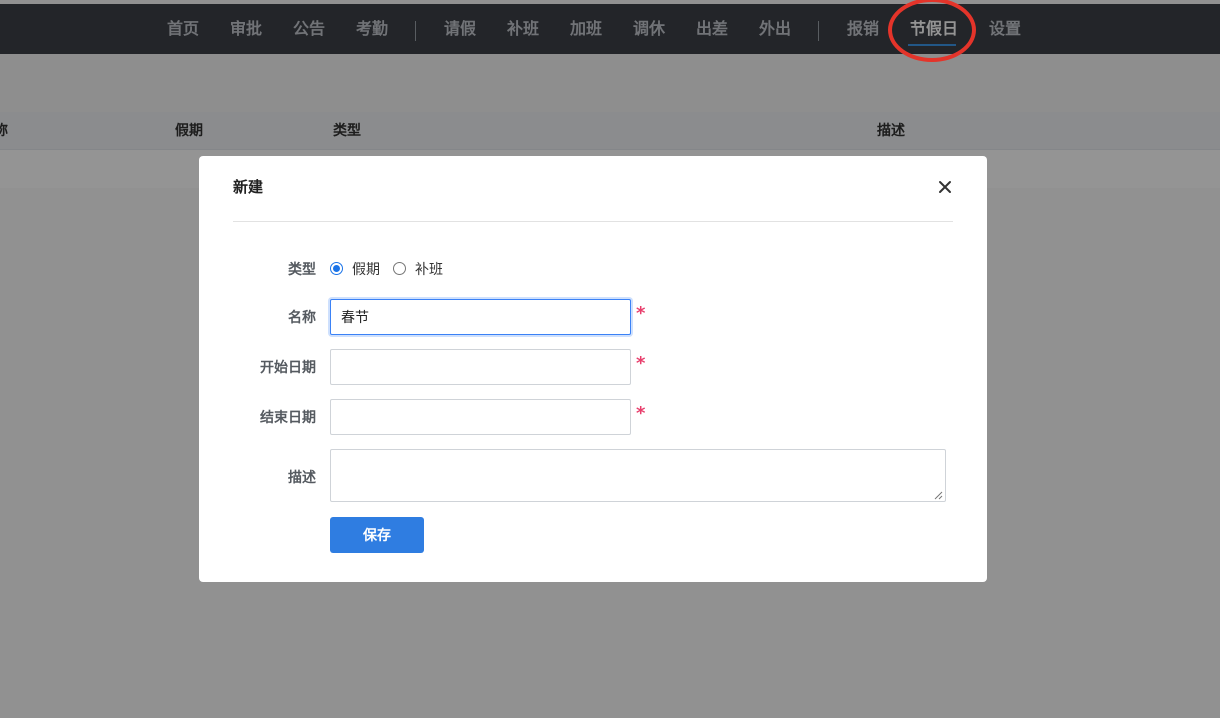 The image size is (1220, 718). I want to click on radio-makeup-work, so click(399, 268).